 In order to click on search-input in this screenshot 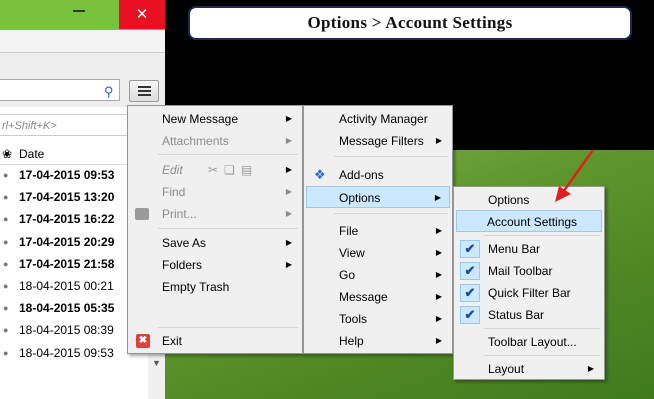, I will do `click(60, 90)`.